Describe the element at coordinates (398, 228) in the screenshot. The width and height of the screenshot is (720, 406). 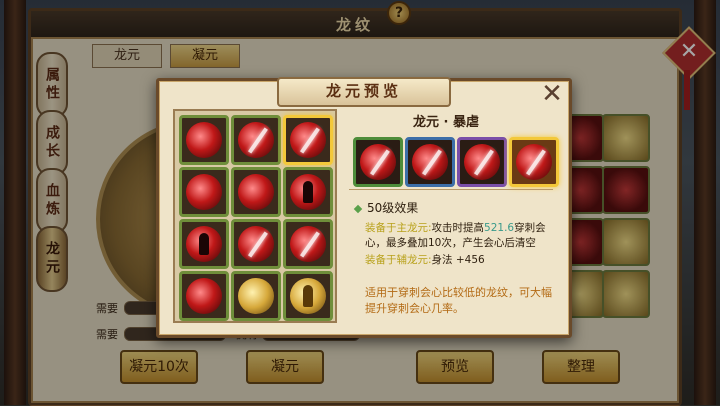
I see `primary-label: 装备于主龙元:` at that location.